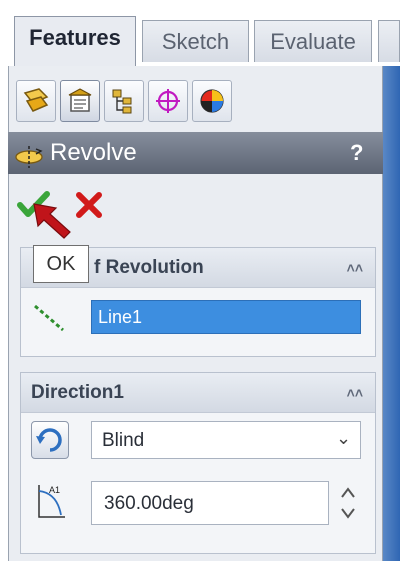 The image size is (400, 561). What do you see at coordinates (61, 264) in the screenshot?
I see `ok-tooltip: OK` at bounding box center [61, 264].